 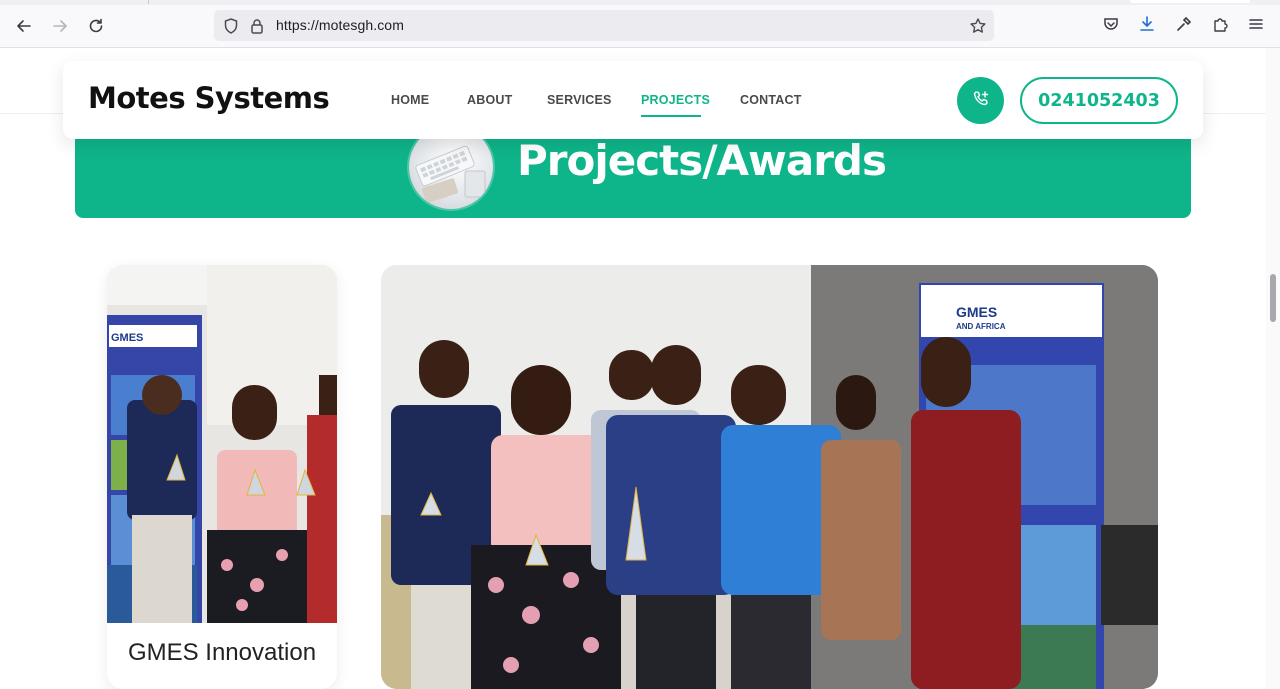 I want to click on phone-number-button: 0241052403, so click(x=1099, y=100).